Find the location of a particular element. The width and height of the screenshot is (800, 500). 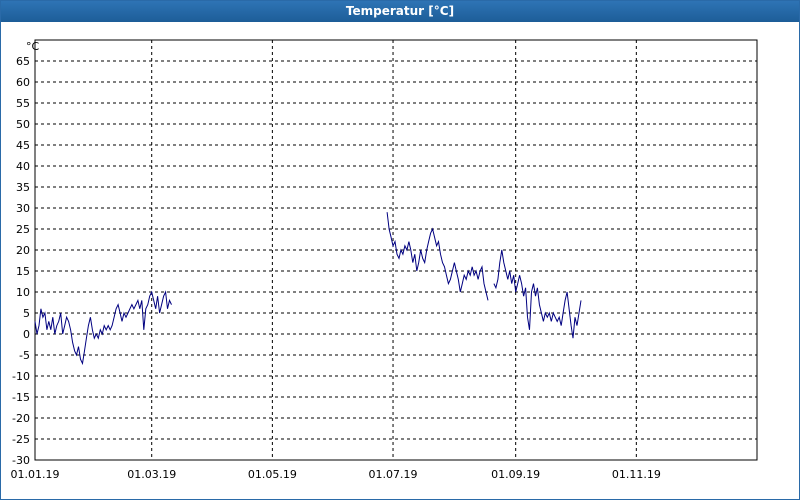

y-unit-label: °C is located at coordinates (33, 46).